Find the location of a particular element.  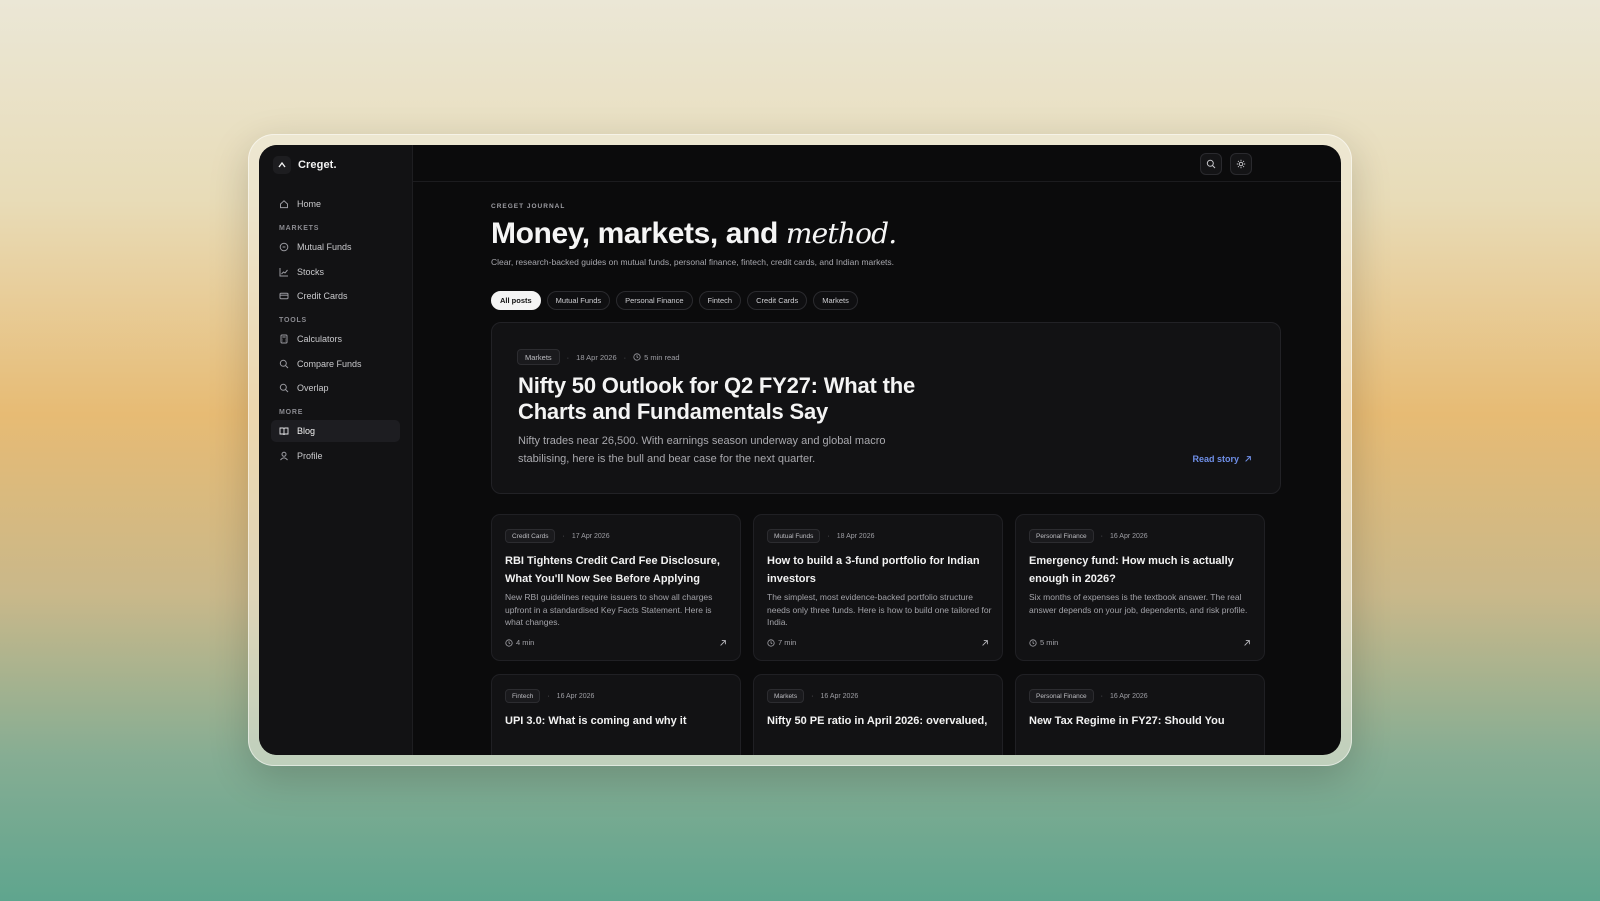

sidebar-item-label: Overlap is located at coordinates (313, 388).